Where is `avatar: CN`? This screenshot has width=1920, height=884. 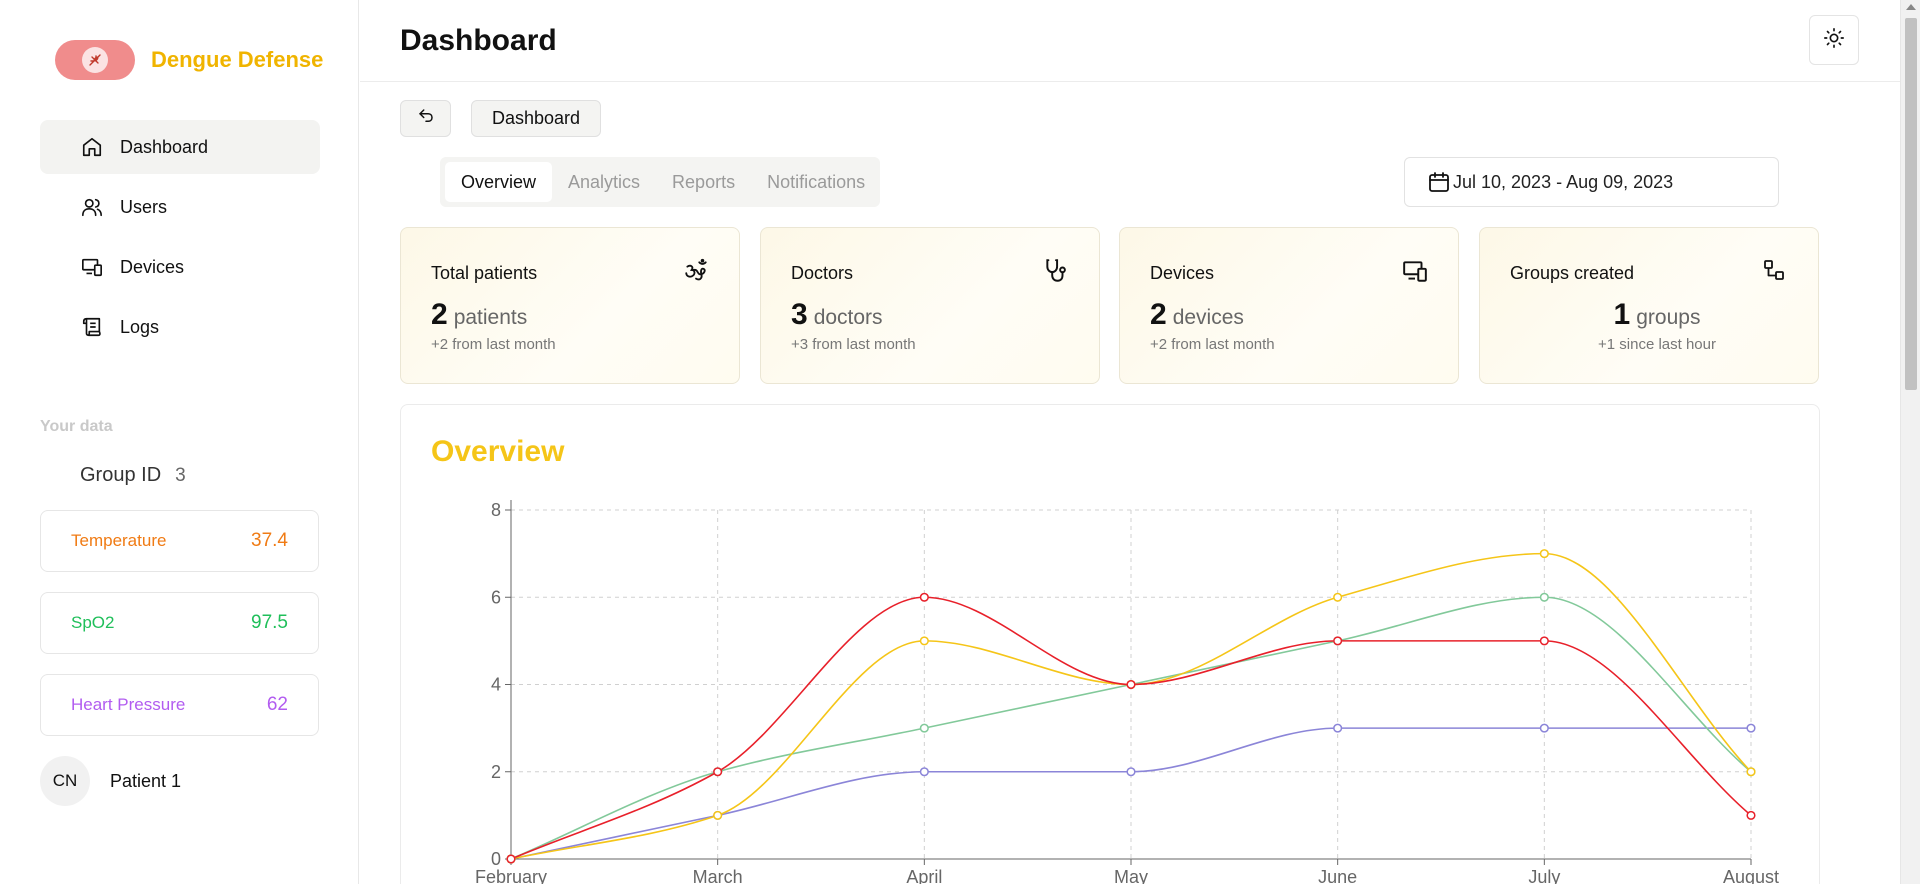 avatar: CN is located at coordinates (65, 781).